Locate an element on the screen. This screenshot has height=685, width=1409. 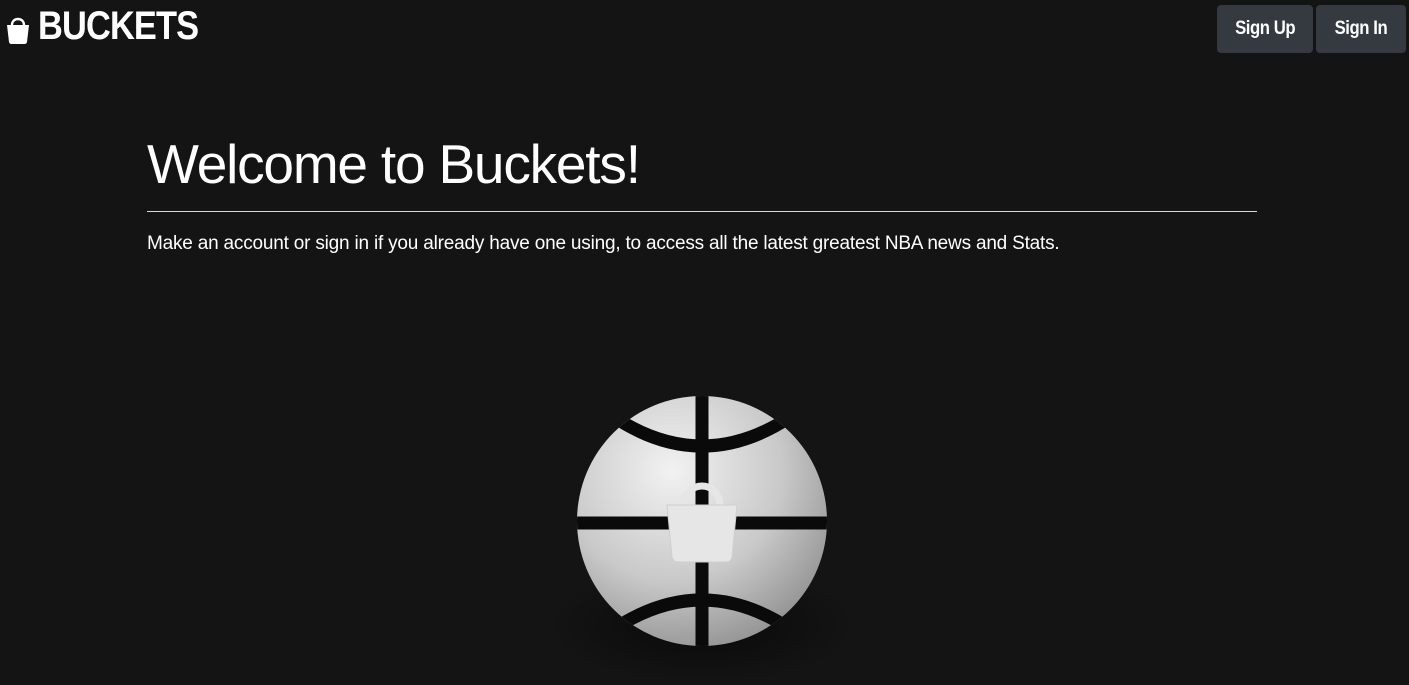
brand-link: BUCKETS is located at coordinates (115, 26).